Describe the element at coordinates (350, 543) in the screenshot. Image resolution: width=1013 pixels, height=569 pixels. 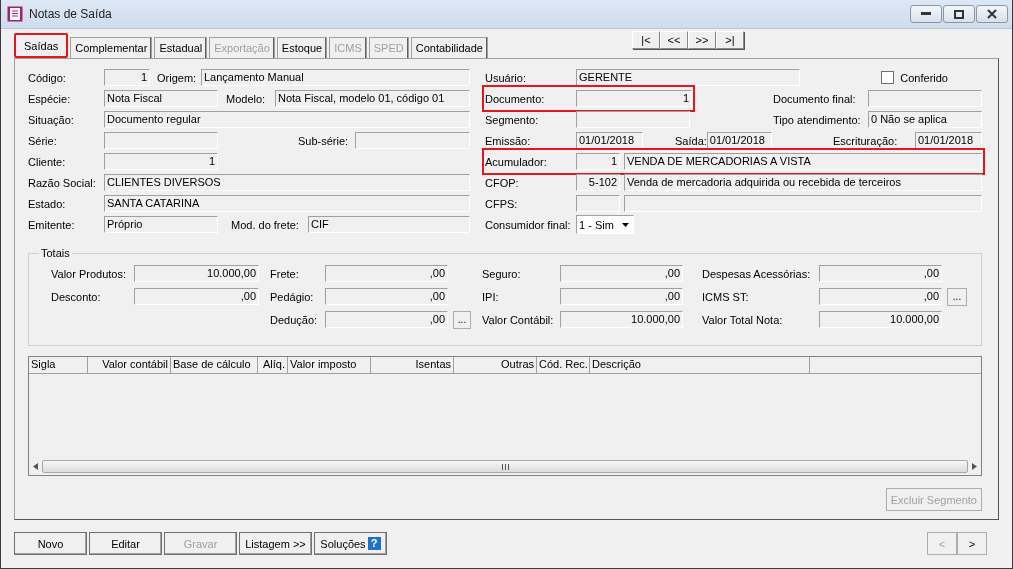
I see `solutions-button: Soluções ?` at that location.